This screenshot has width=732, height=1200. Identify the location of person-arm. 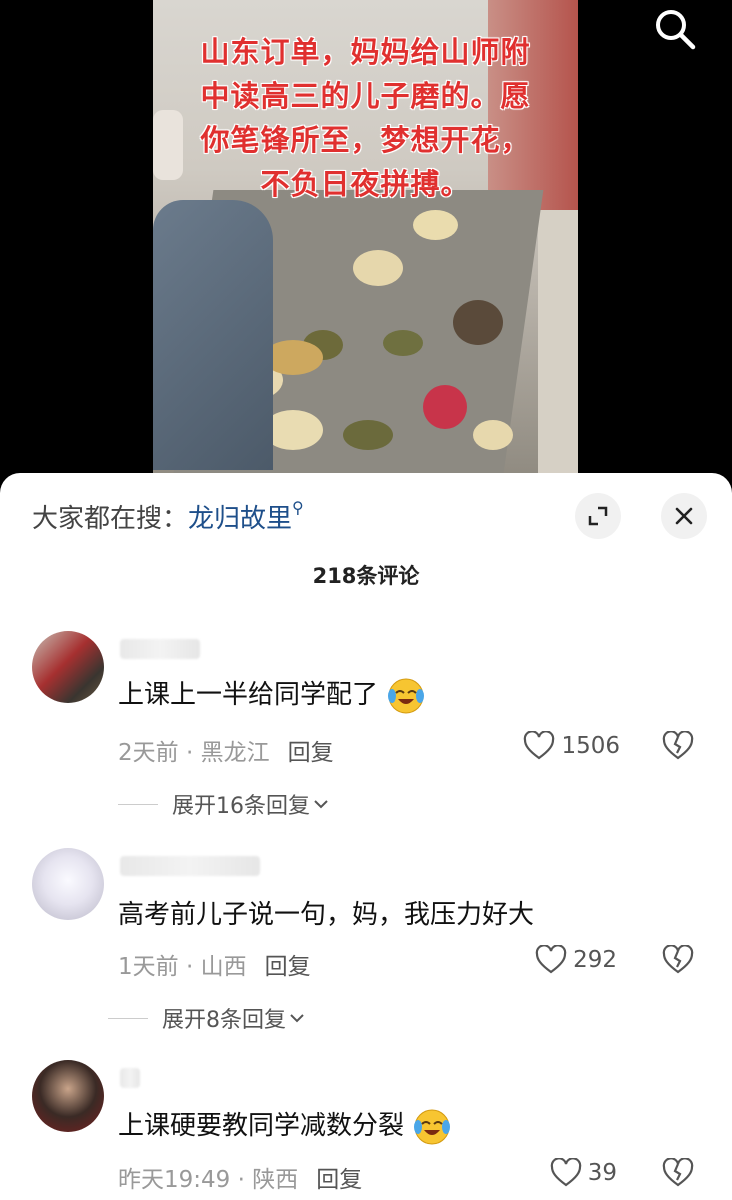
(213, 335).